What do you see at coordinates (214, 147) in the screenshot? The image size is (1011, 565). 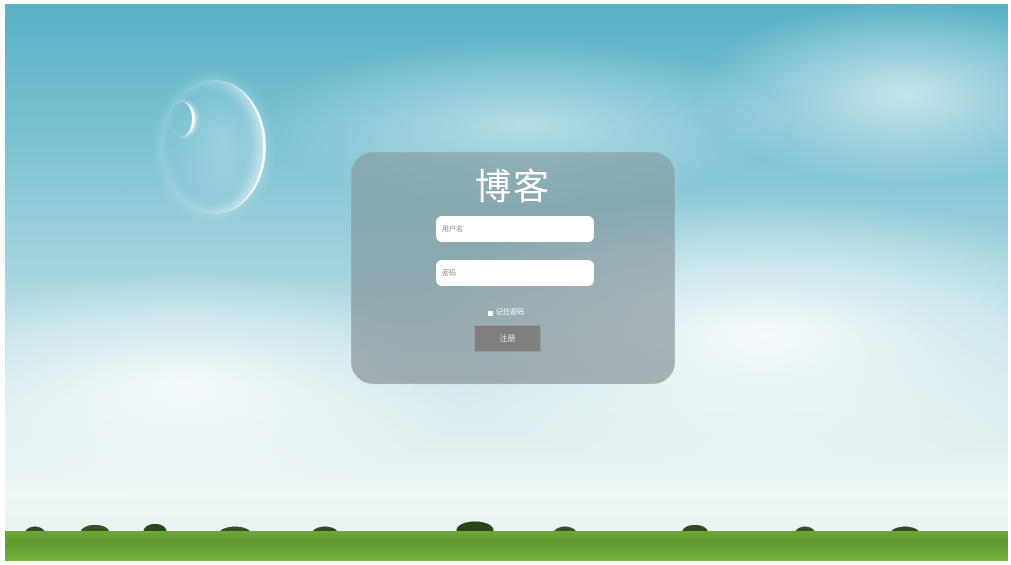 I see `planet-illustration` at bounding box center [214, 147].